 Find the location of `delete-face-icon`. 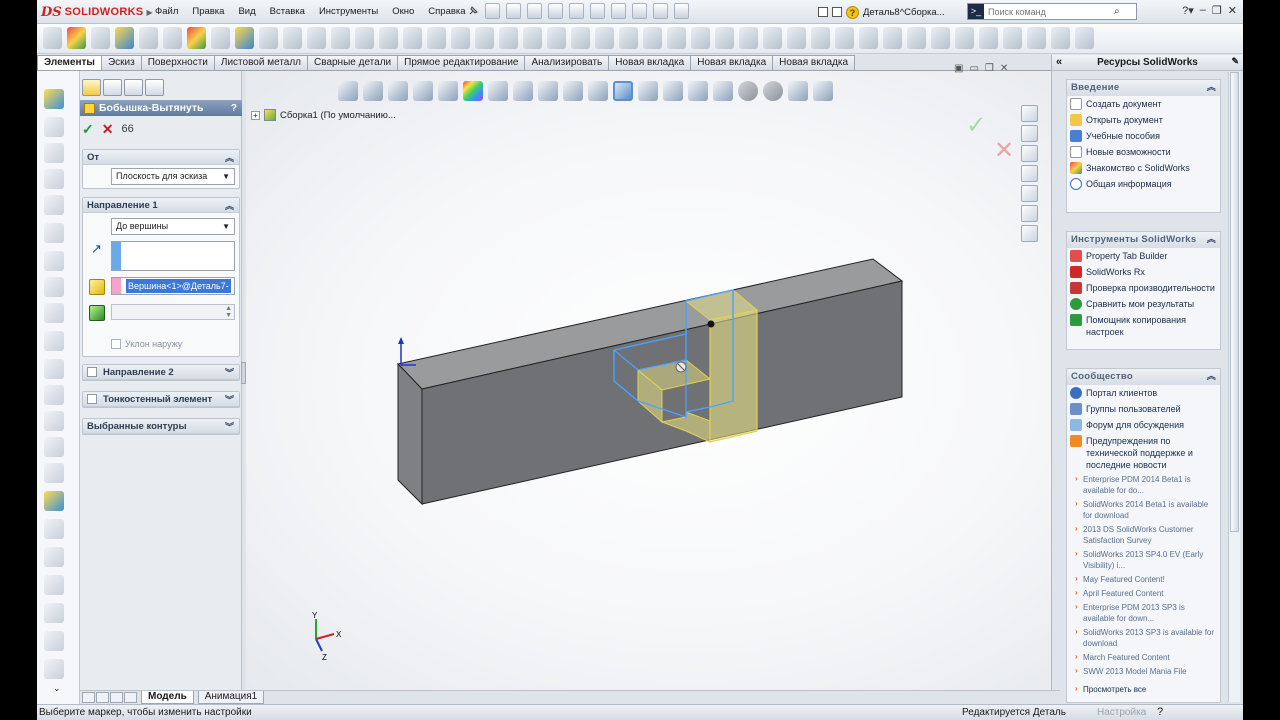

delete-face-icon is located at coordinates (748, 38).